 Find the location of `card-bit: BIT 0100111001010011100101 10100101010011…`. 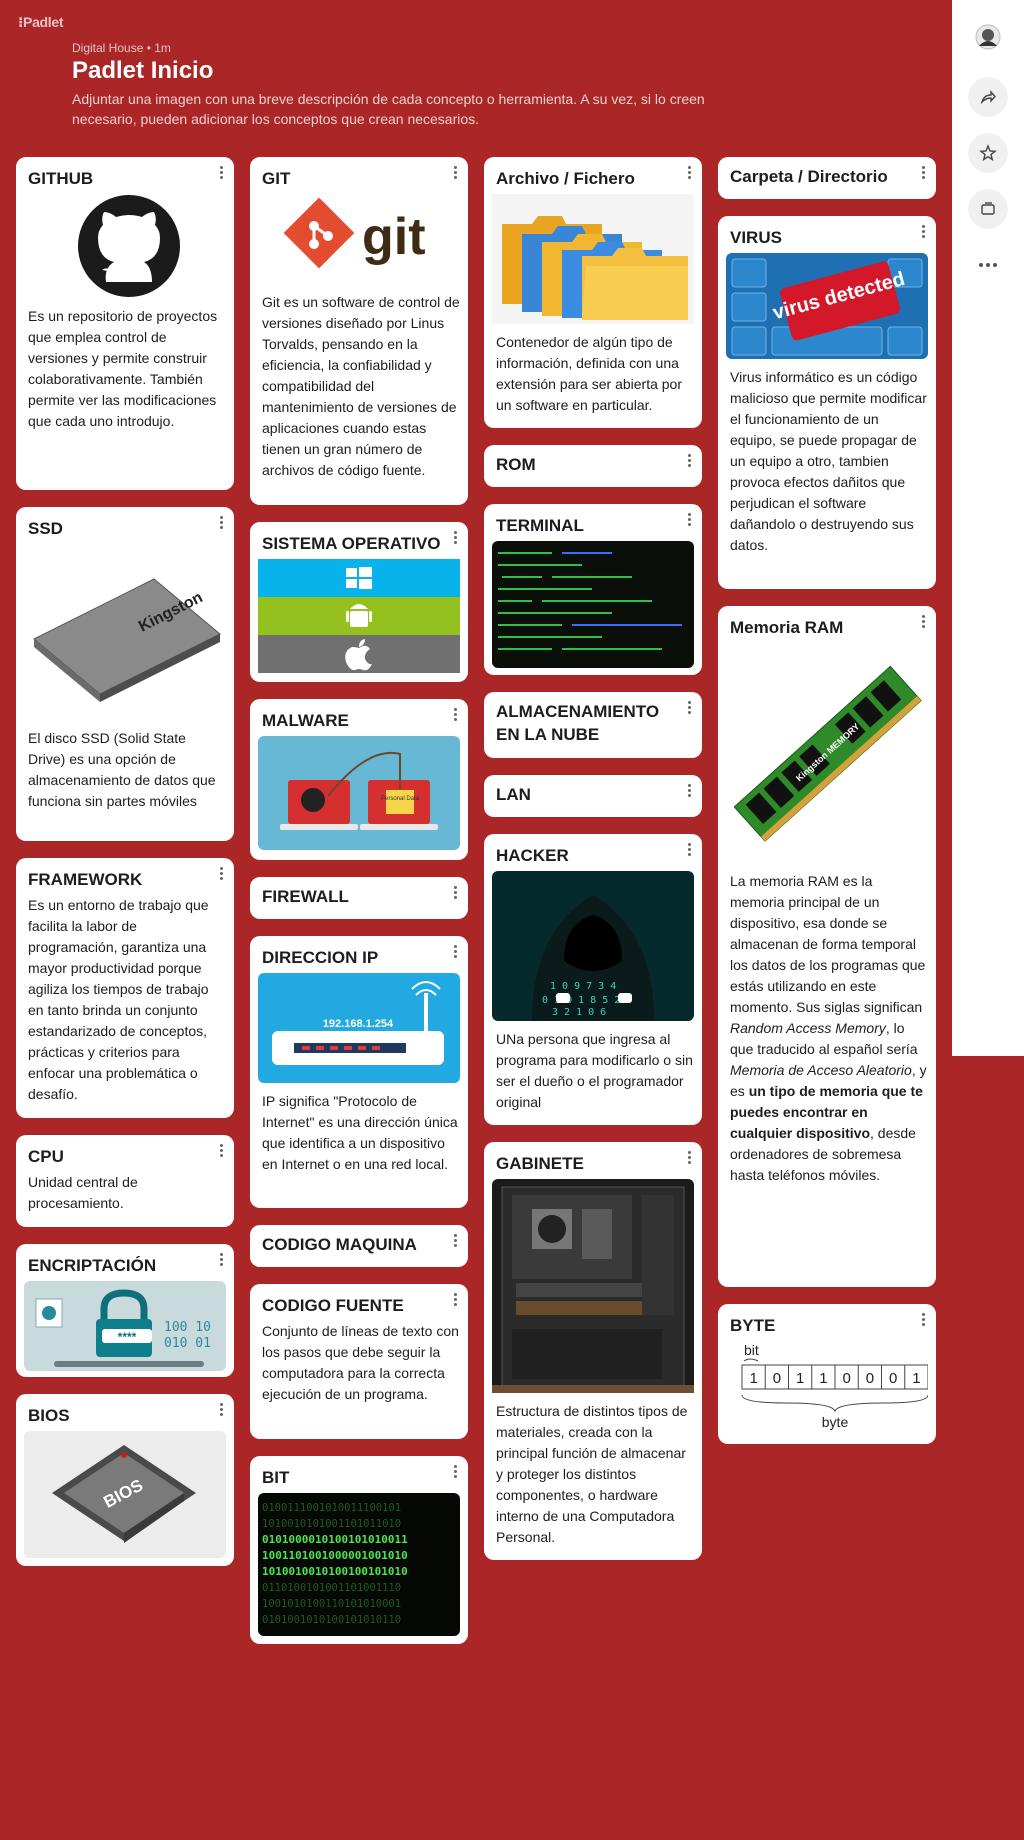

card-bit: BIT 0100111001010011100101 10100101010011… is located at coordinates (359, 1550).